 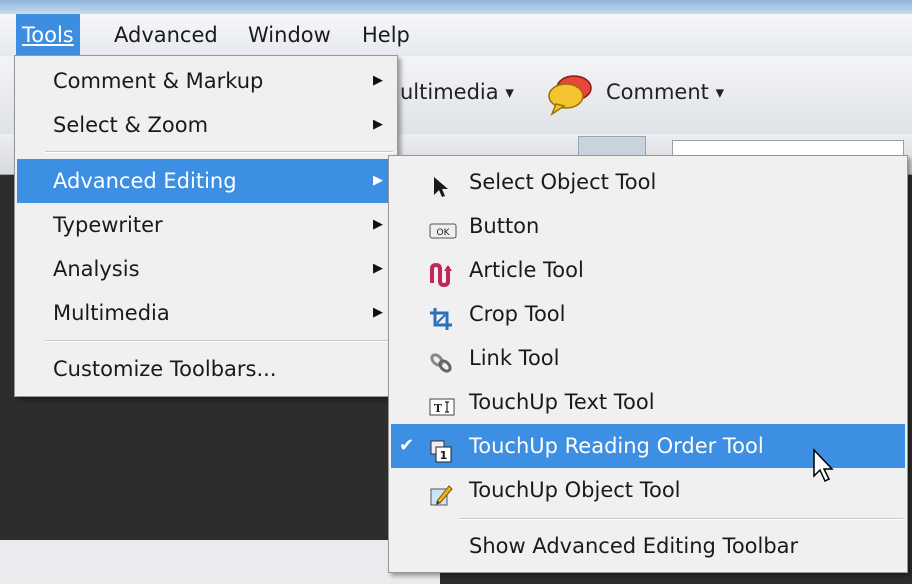 What do you see at coordinates (444, 233) in the screenshot?
I see `svg-text: OK` at bounding box center [444, 233].